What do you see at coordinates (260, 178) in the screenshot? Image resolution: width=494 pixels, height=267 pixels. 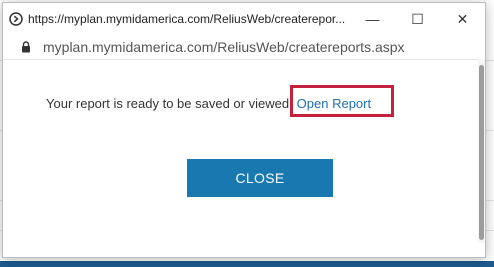 I see `close-button: CLOSE` at bounding box center [260, 178].